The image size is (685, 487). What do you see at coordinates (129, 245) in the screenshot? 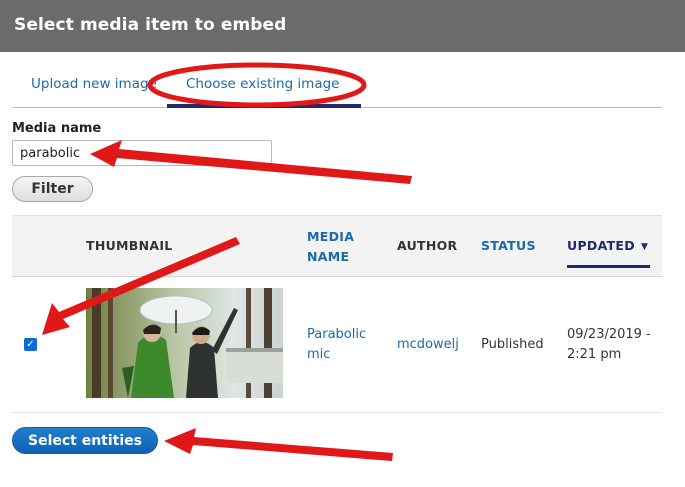
I see `column-header-thumbnail: THUMBNAIL` at bounding box center [129, 245].